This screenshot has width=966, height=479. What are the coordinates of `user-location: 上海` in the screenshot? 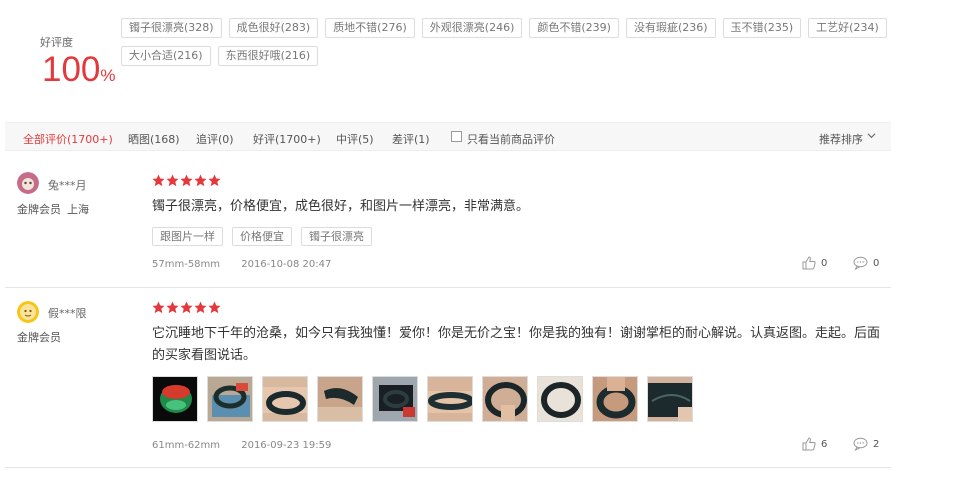 It's located at (78, 209).